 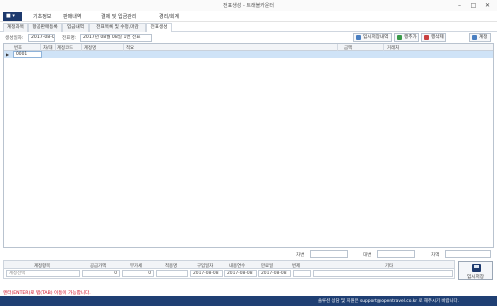 What do you see at coordinates (473, 5) in the screenshot?
I see `maximize-button: □` at bounding box center [473, 5].